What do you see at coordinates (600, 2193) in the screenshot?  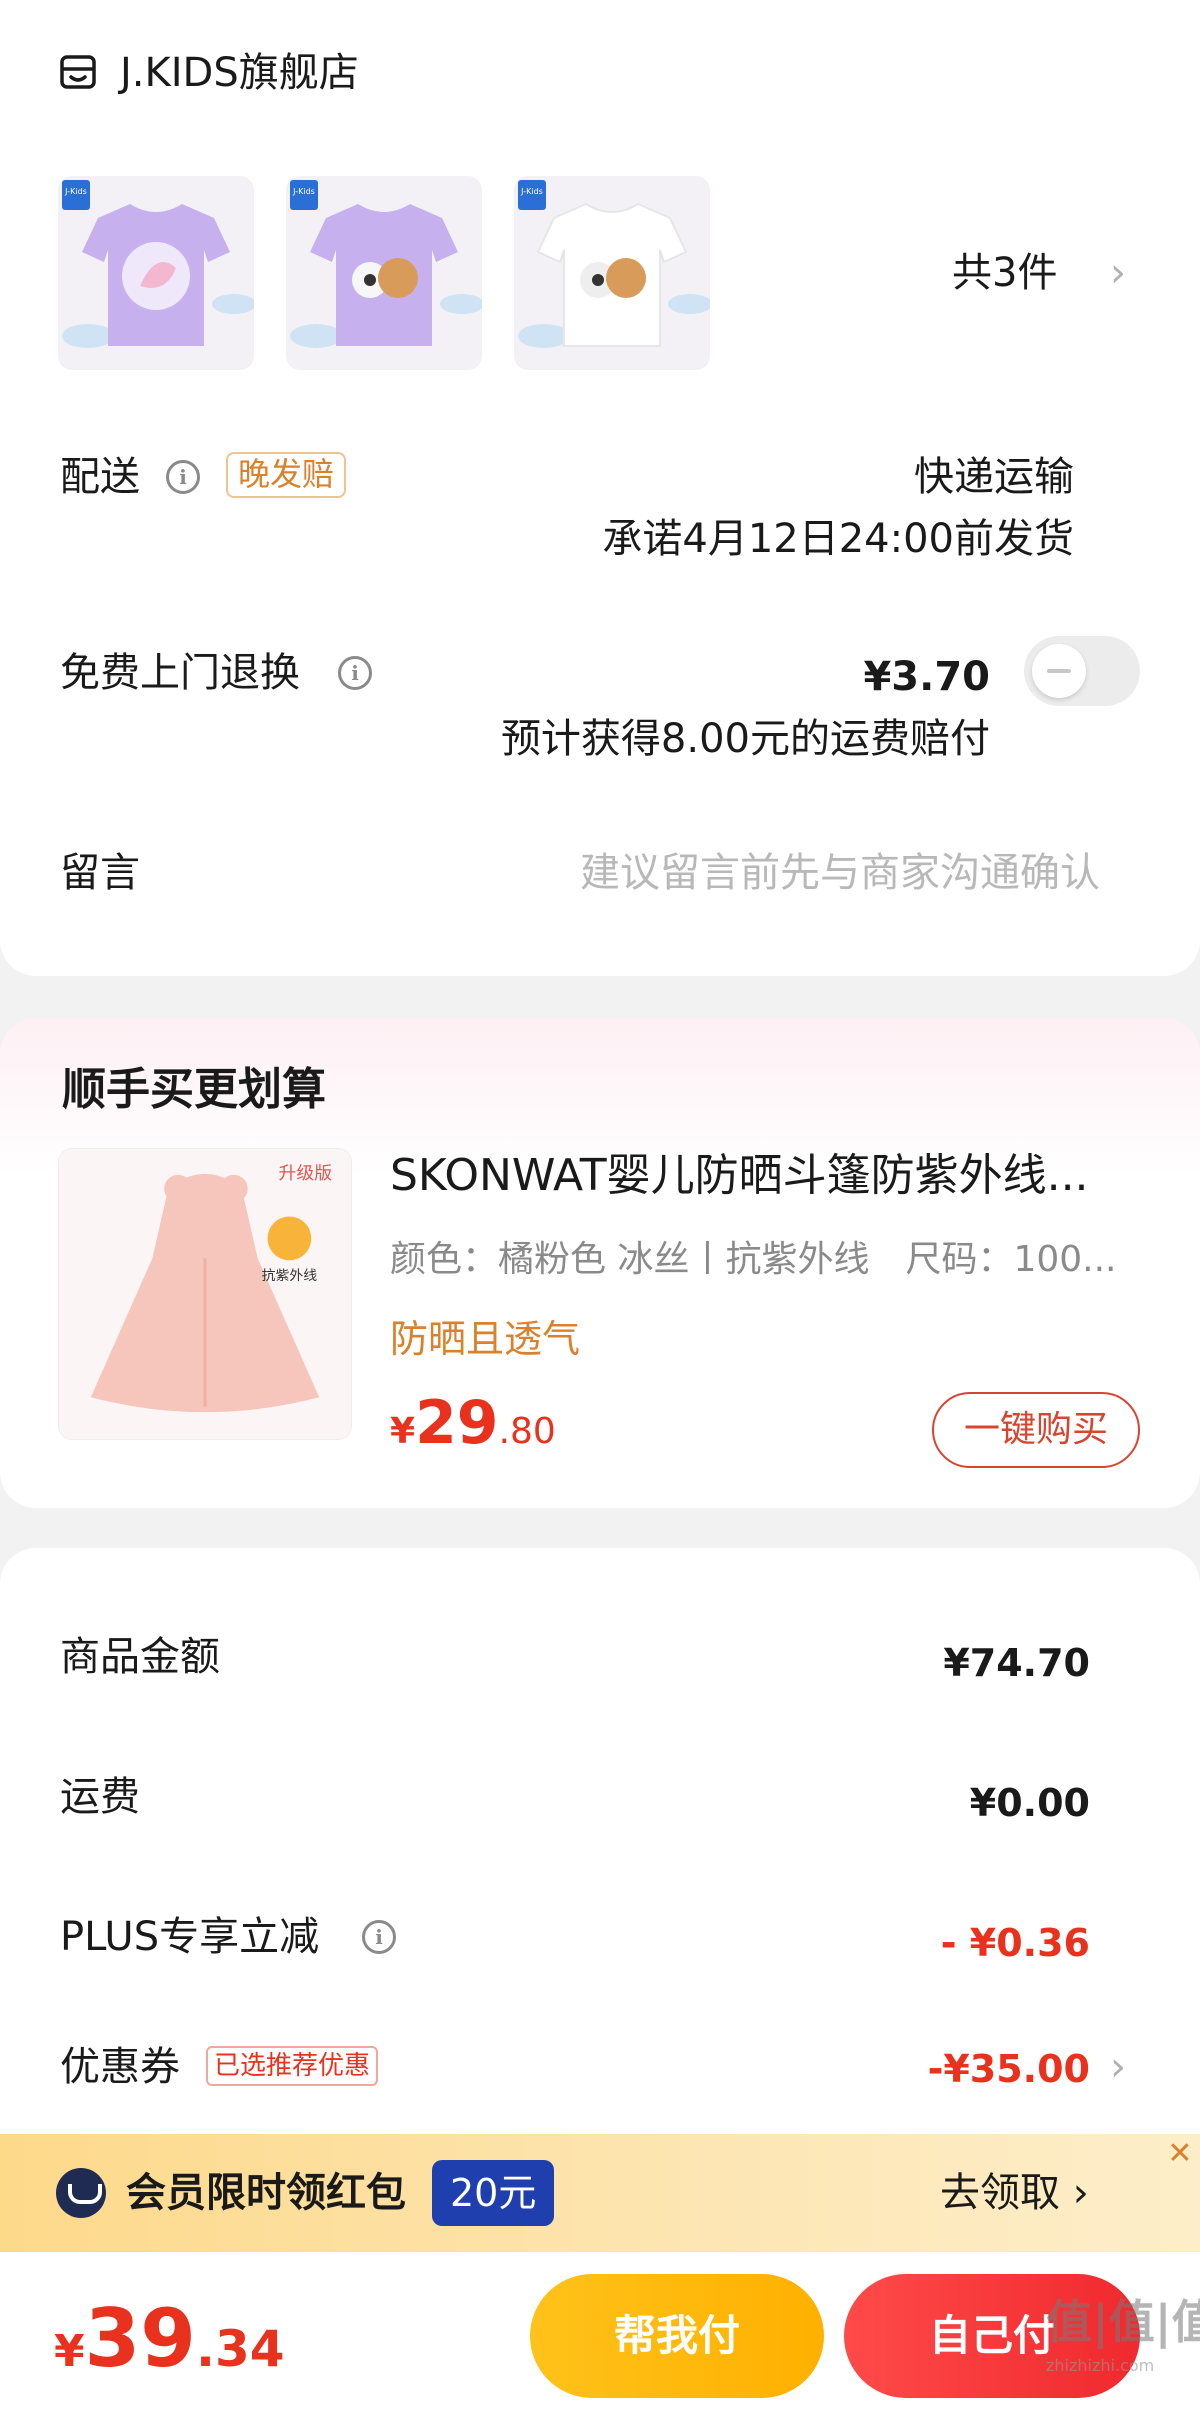 I see `member-redpacket-banner: 会员限时领红包 20元 去领取 › ✕` at bounding box center [600, 2193].